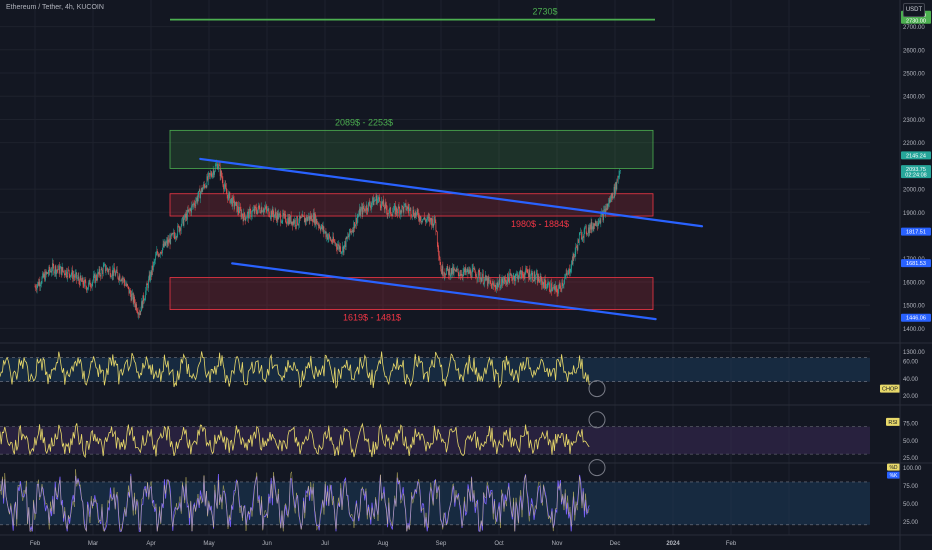 This screenshot has height=550, width=932. I want to click on currency-button: USDT, so click(914, 10).